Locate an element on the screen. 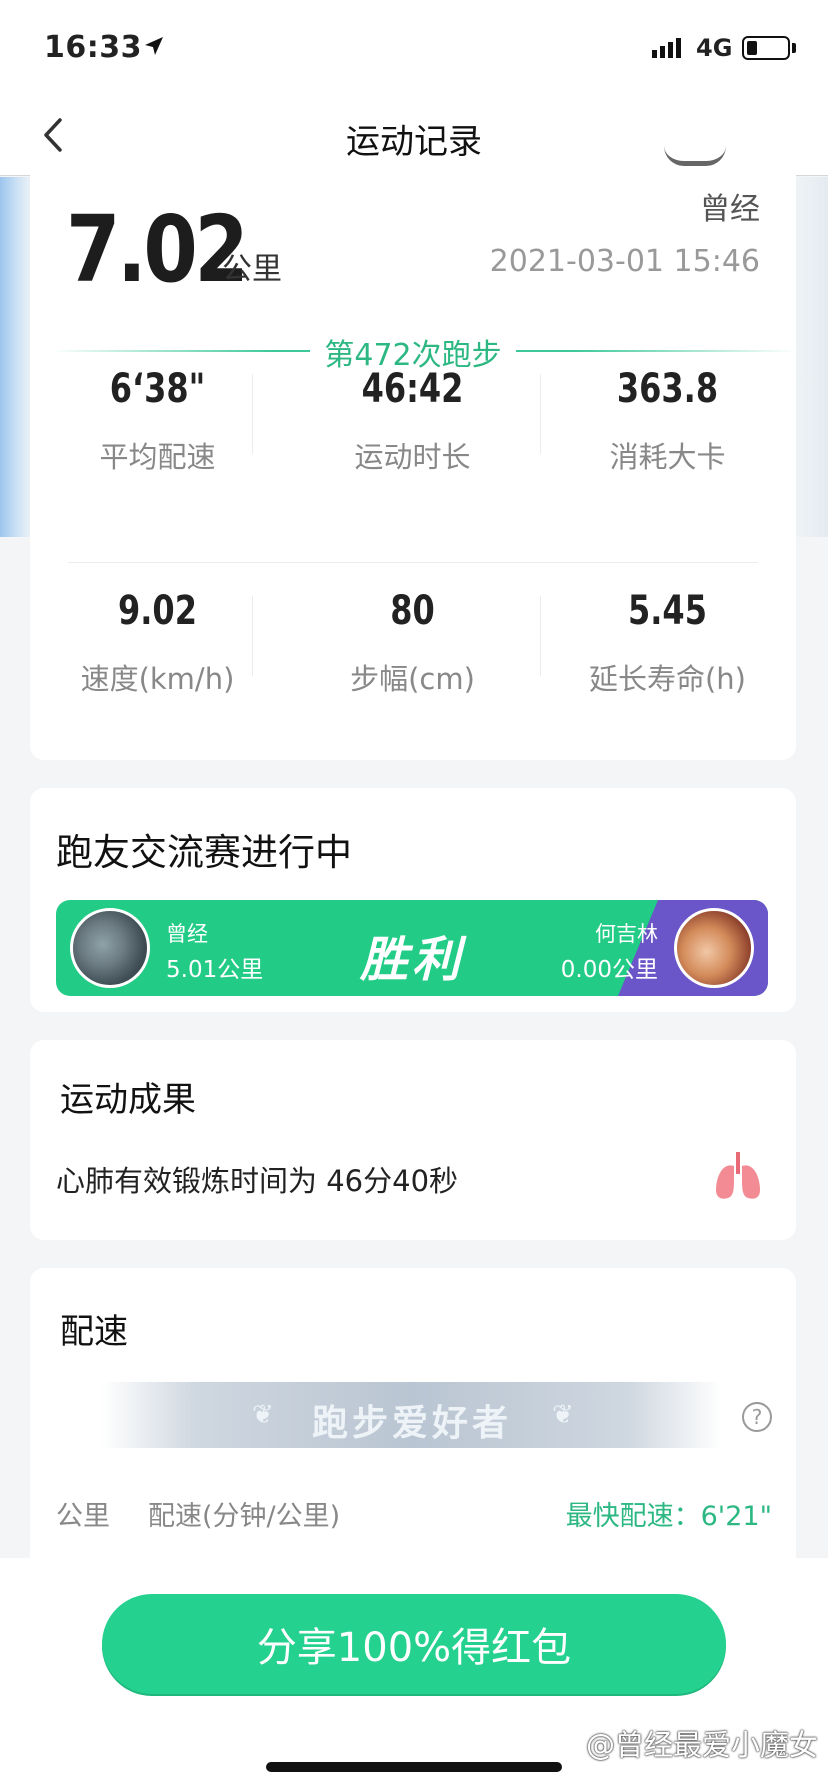 This screenshot has height=1792, width=828. watermark: @曾经最爱小魔女 is located at coordinates (701, 1745).